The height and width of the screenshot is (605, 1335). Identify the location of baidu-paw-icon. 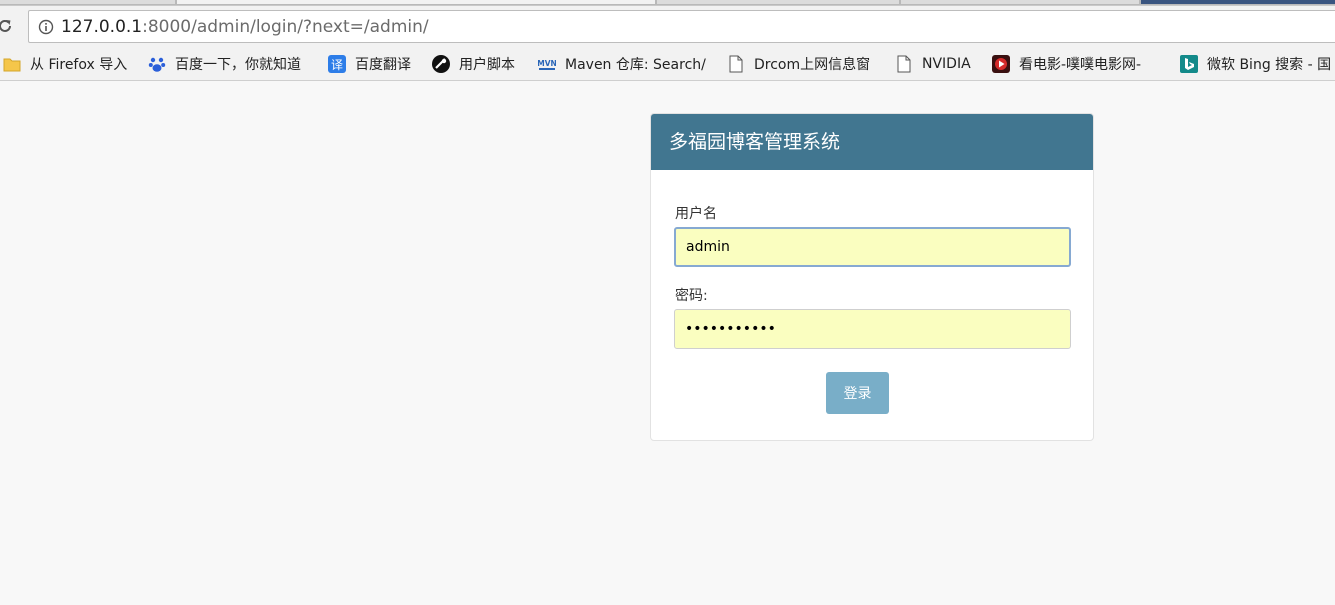
(157, 64).